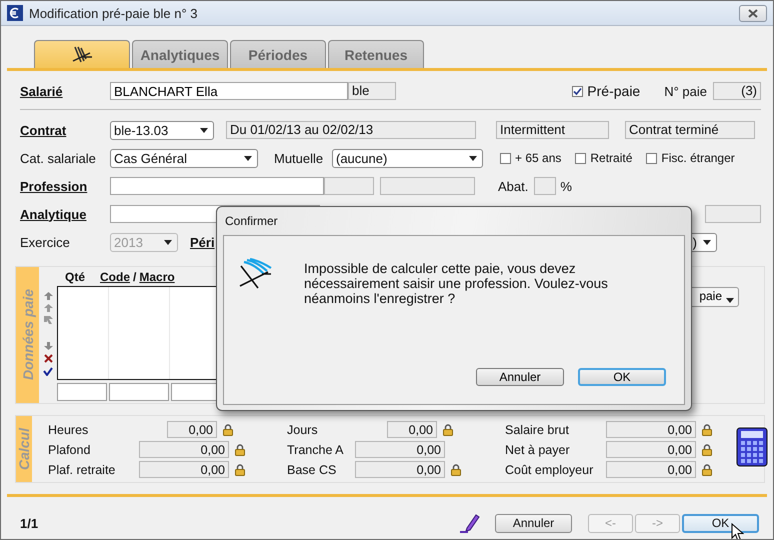 The width and height of the screenshot is (774, 540). What do you see at coordinates (470, 523) in the screenshot?
I see `pencil-icon` at bounding box center [470, 523].